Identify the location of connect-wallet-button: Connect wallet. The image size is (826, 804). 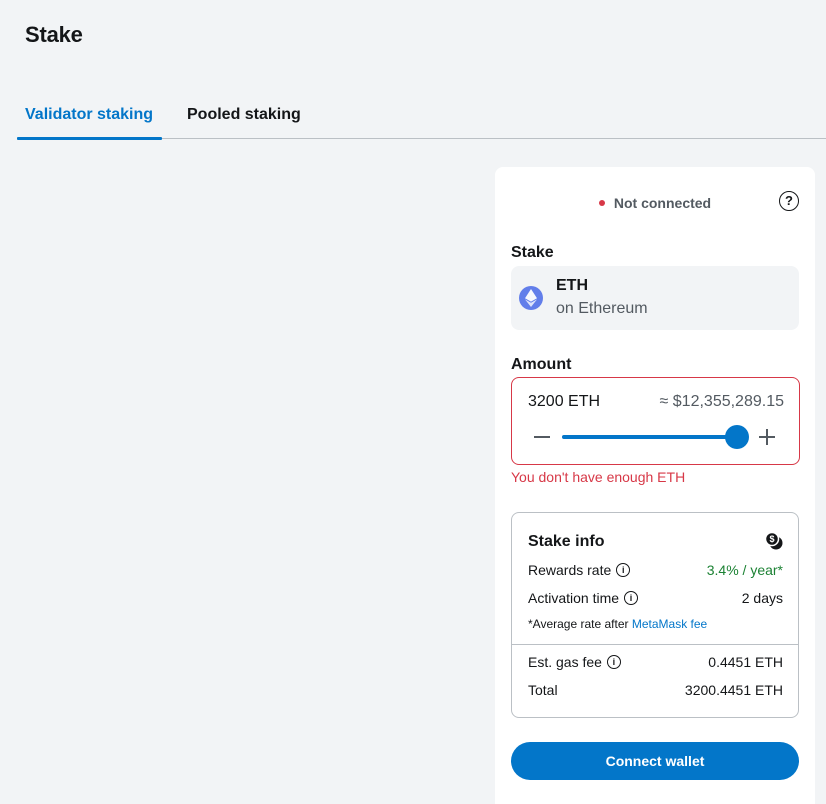
(655, 761).